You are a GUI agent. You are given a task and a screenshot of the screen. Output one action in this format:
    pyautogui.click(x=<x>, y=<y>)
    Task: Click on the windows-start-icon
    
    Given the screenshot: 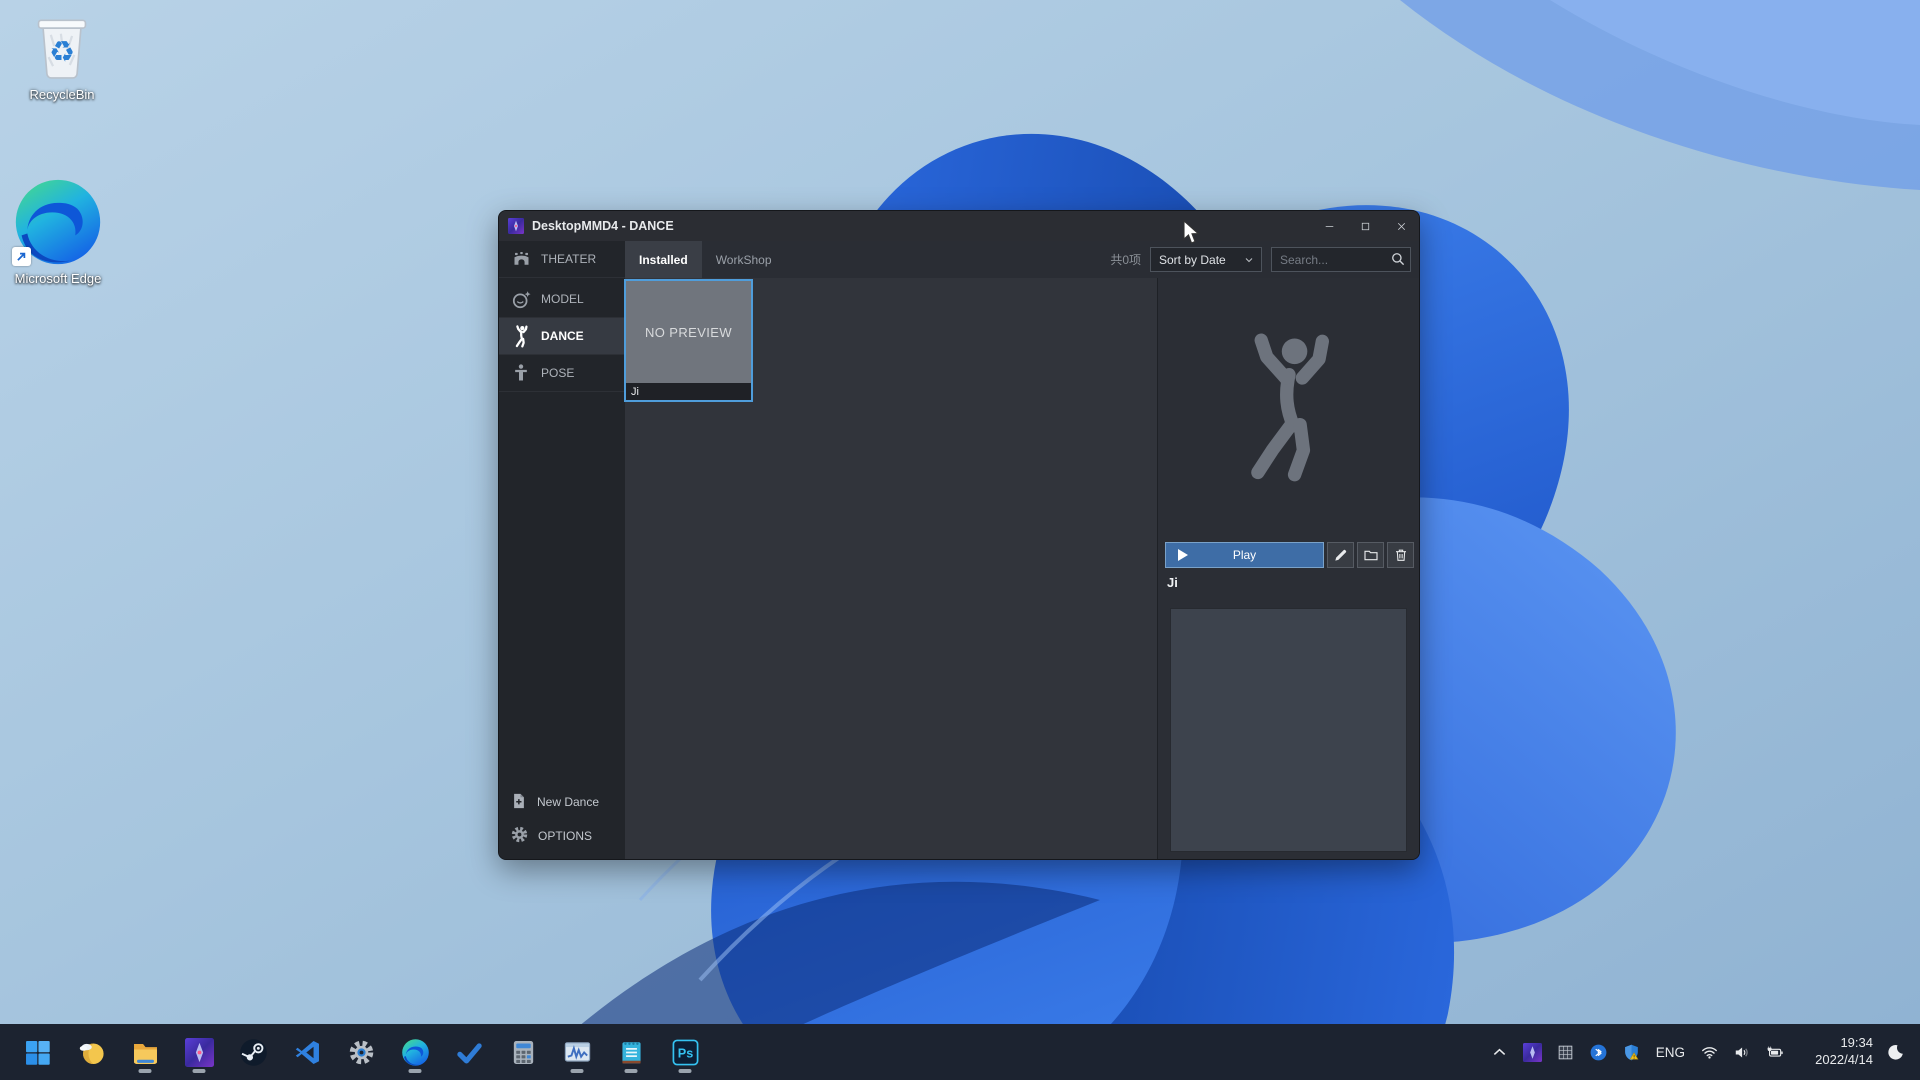 What is the action you would take?
    pyautogui.click(x=37, y=1052)
    